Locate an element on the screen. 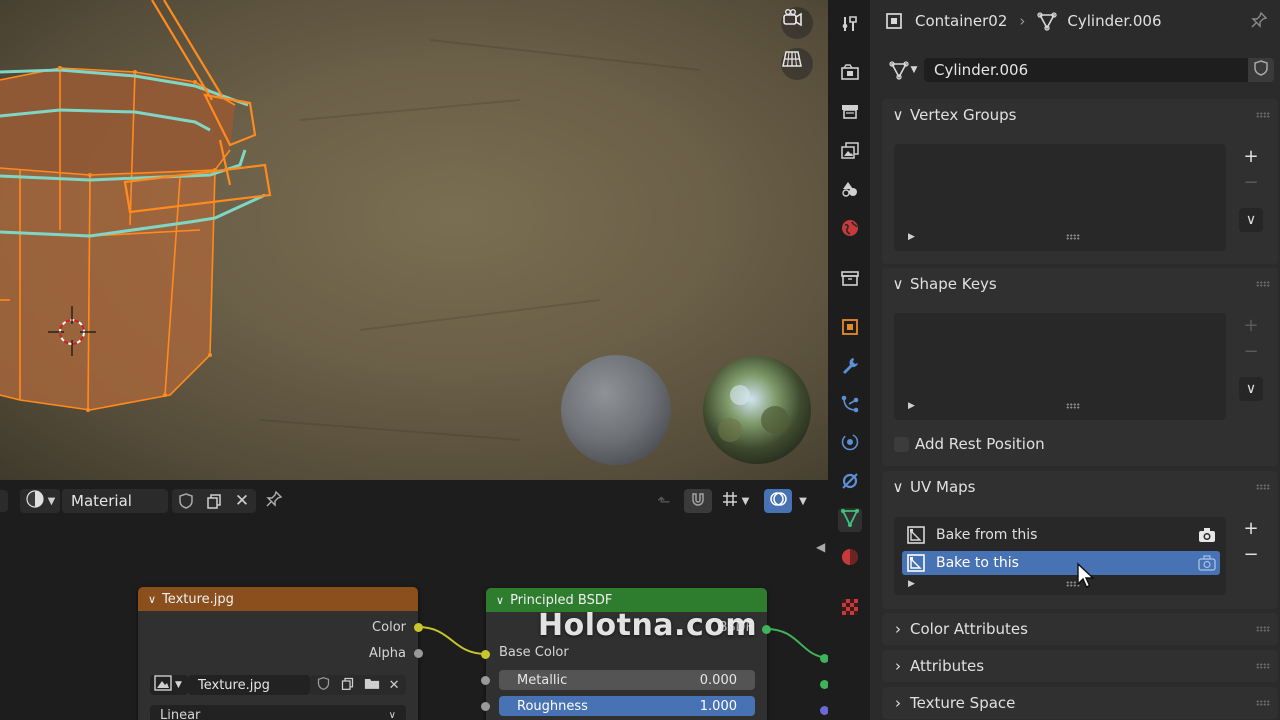  camera-outline-icon is located at coordinates (1207, 563).